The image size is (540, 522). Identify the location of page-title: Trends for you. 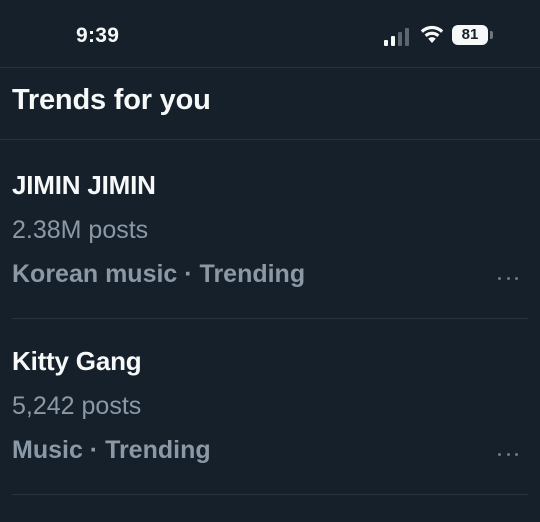
(111, 100).